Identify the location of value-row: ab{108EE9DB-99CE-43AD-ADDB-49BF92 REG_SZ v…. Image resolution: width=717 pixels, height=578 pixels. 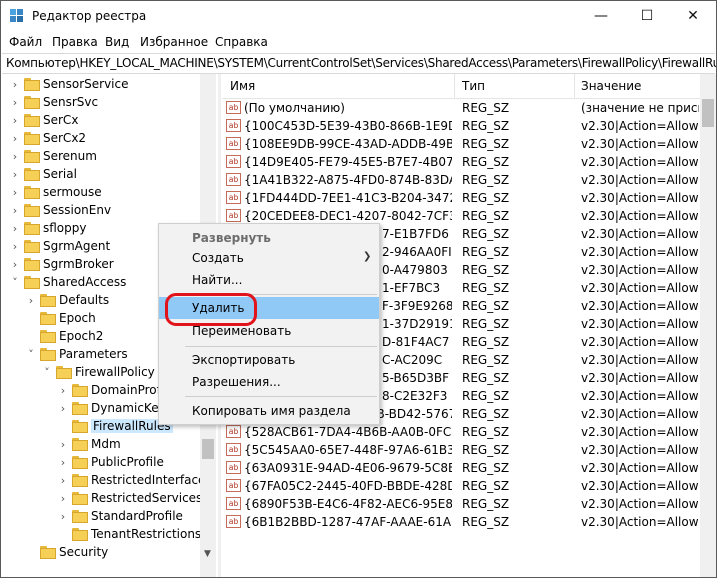
(461, 144).